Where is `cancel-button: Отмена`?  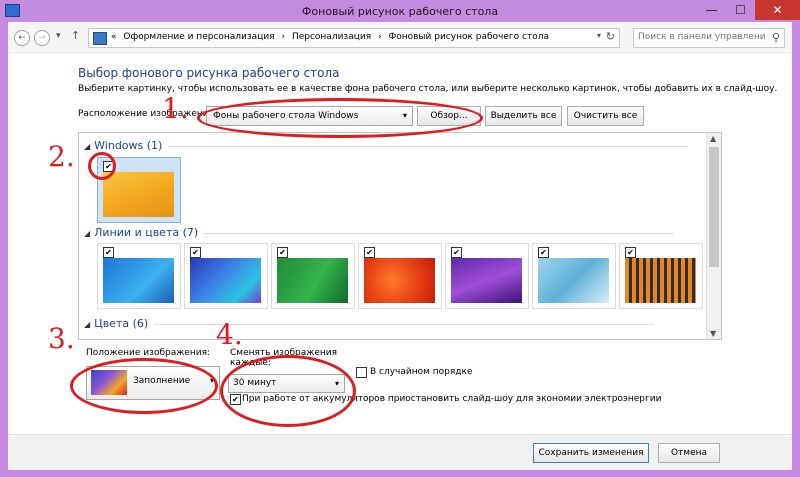 cancel-button: Отмена is located at coordinates (689, 453).